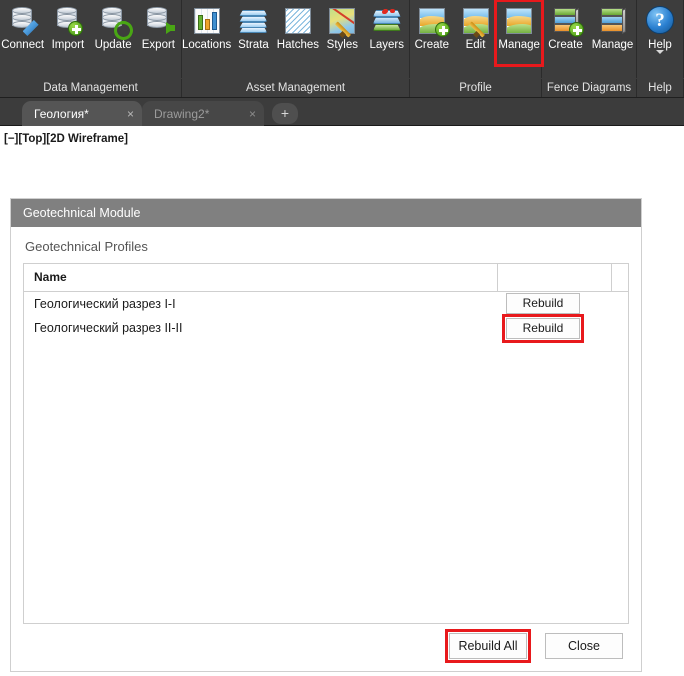 The width and height of the screenshot is (684, 676). What do you see at coordinates (387, 45) in the screenshot?
I see `ribbon-button-label: Layers` at bounding box center [387, 45].